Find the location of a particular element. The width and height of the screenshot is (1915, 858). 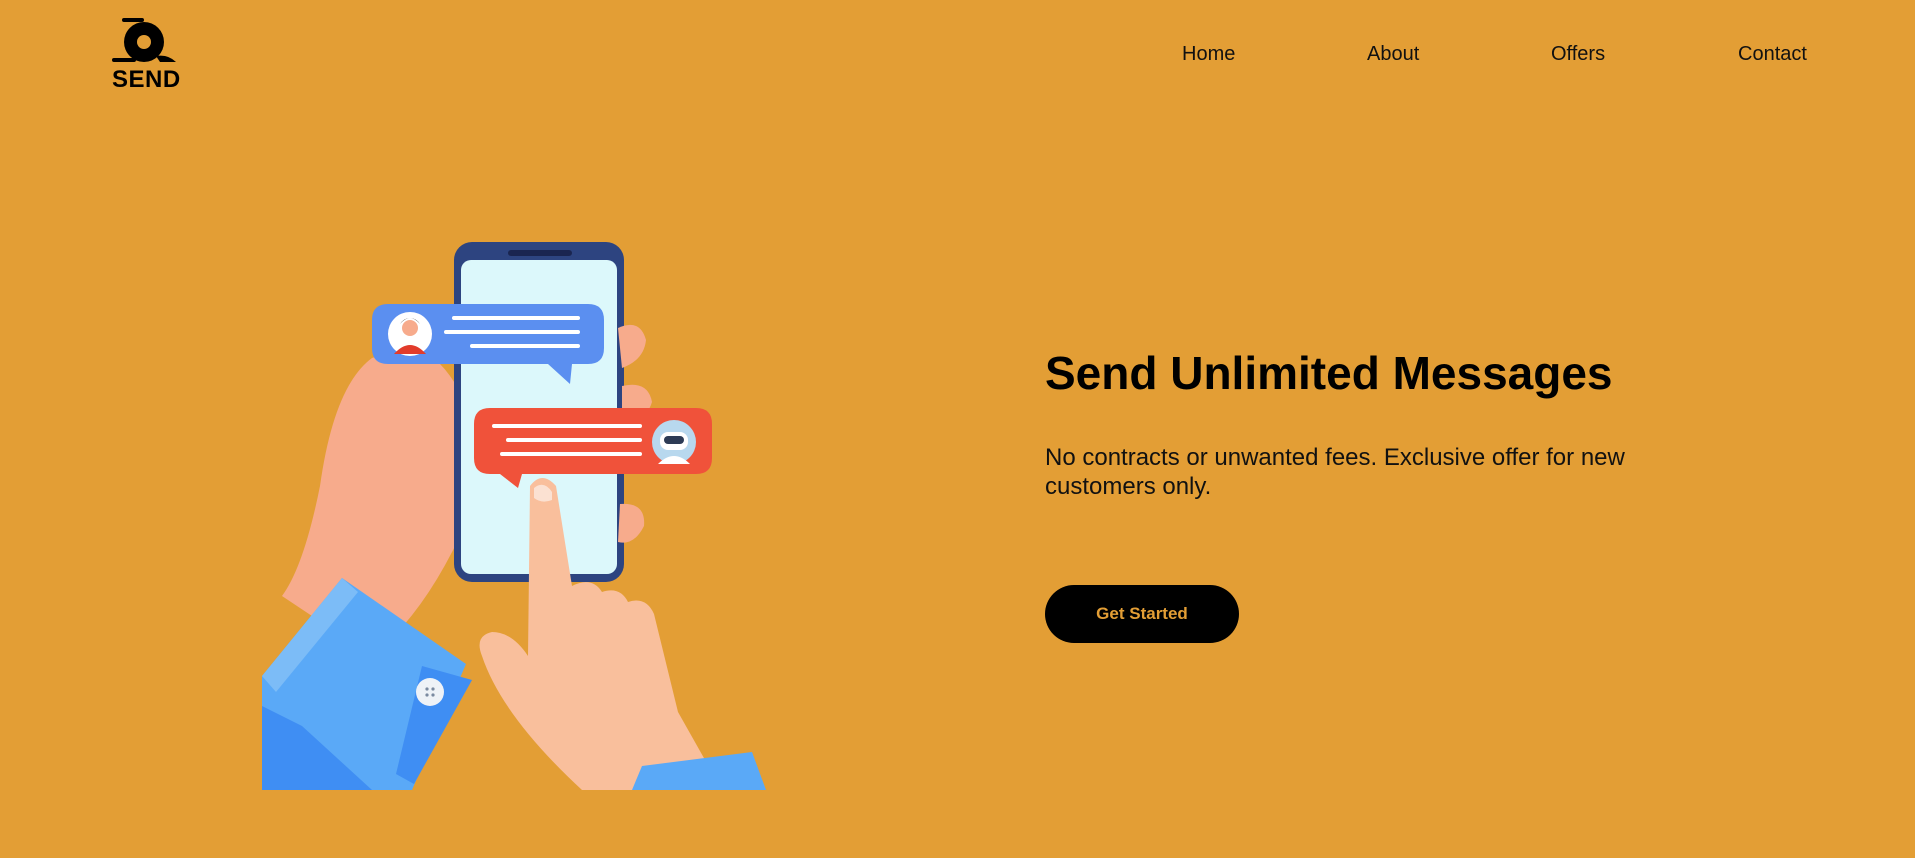

nav-contact: Contact is located at coordinates (1772, 54).